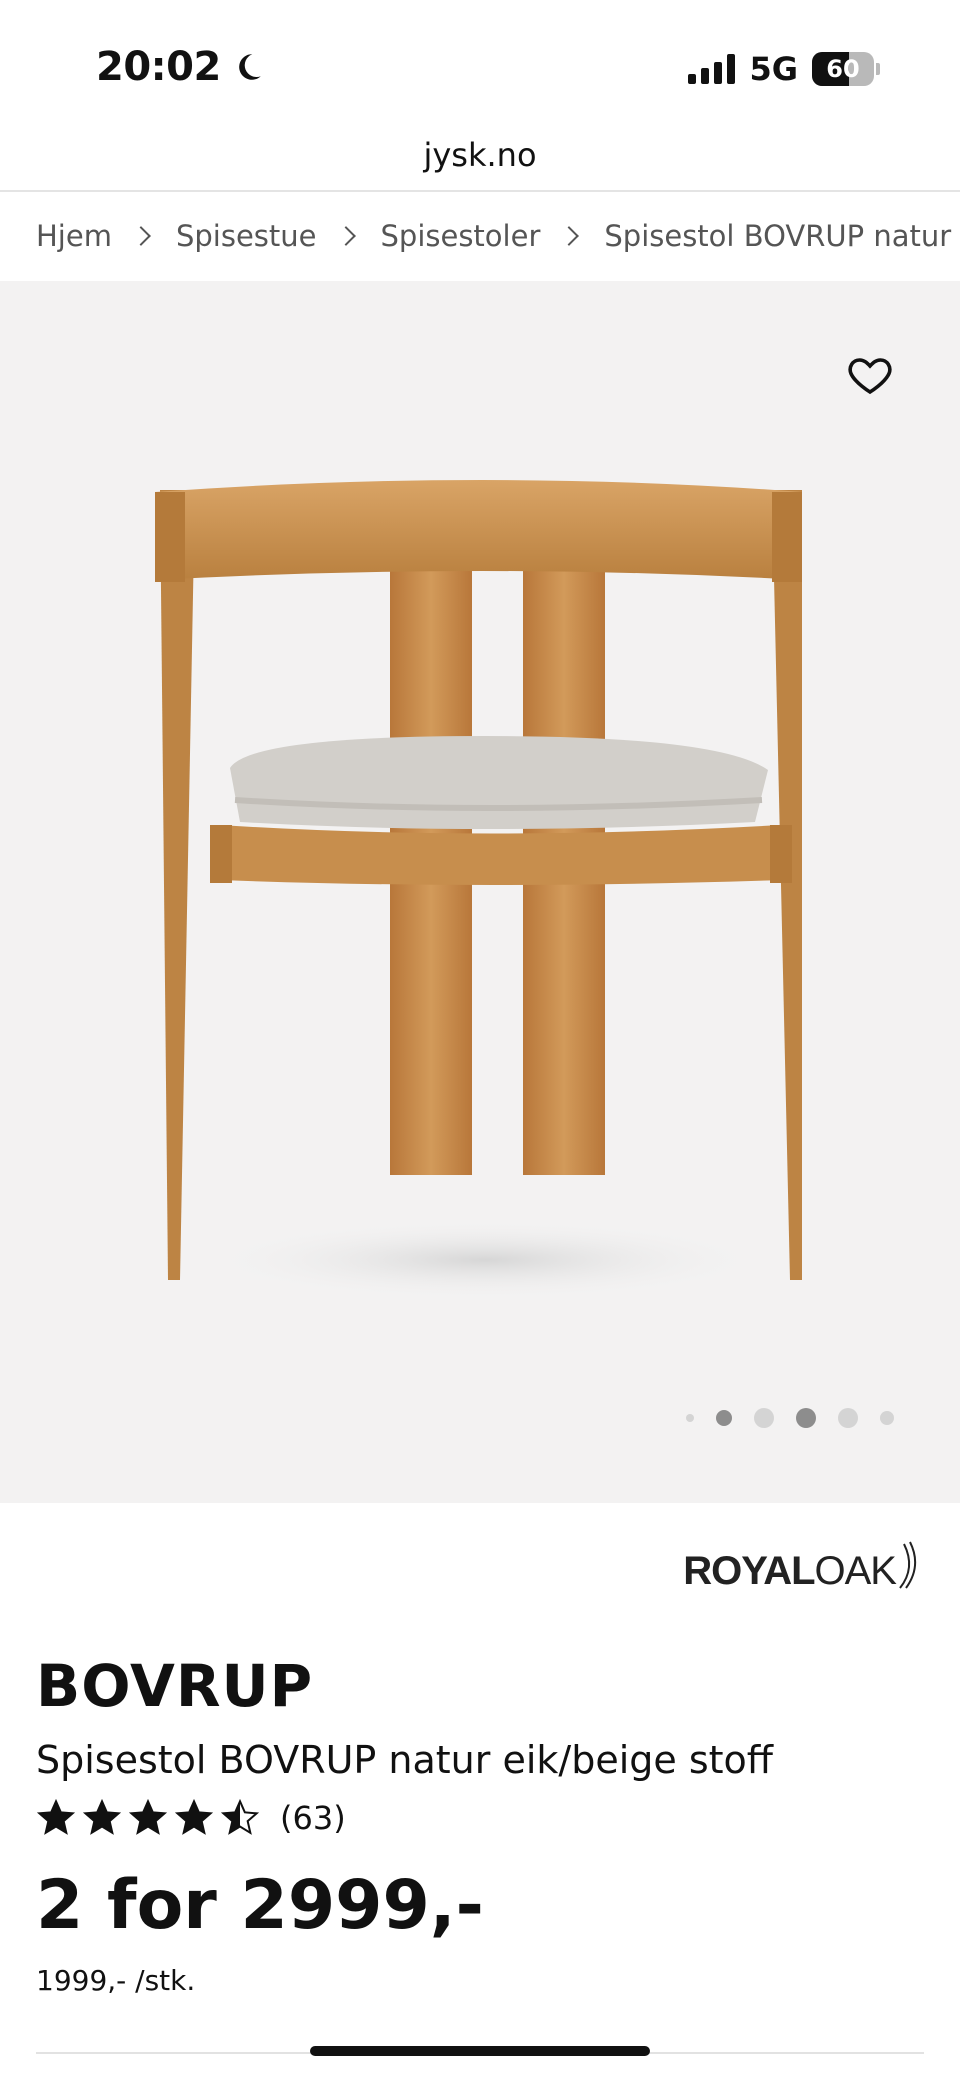 This screenshot has height=2081, width=960. Describe the element at coordinates (790, 1418) in the screenshot. I see `image-pagination-dots` at that location.